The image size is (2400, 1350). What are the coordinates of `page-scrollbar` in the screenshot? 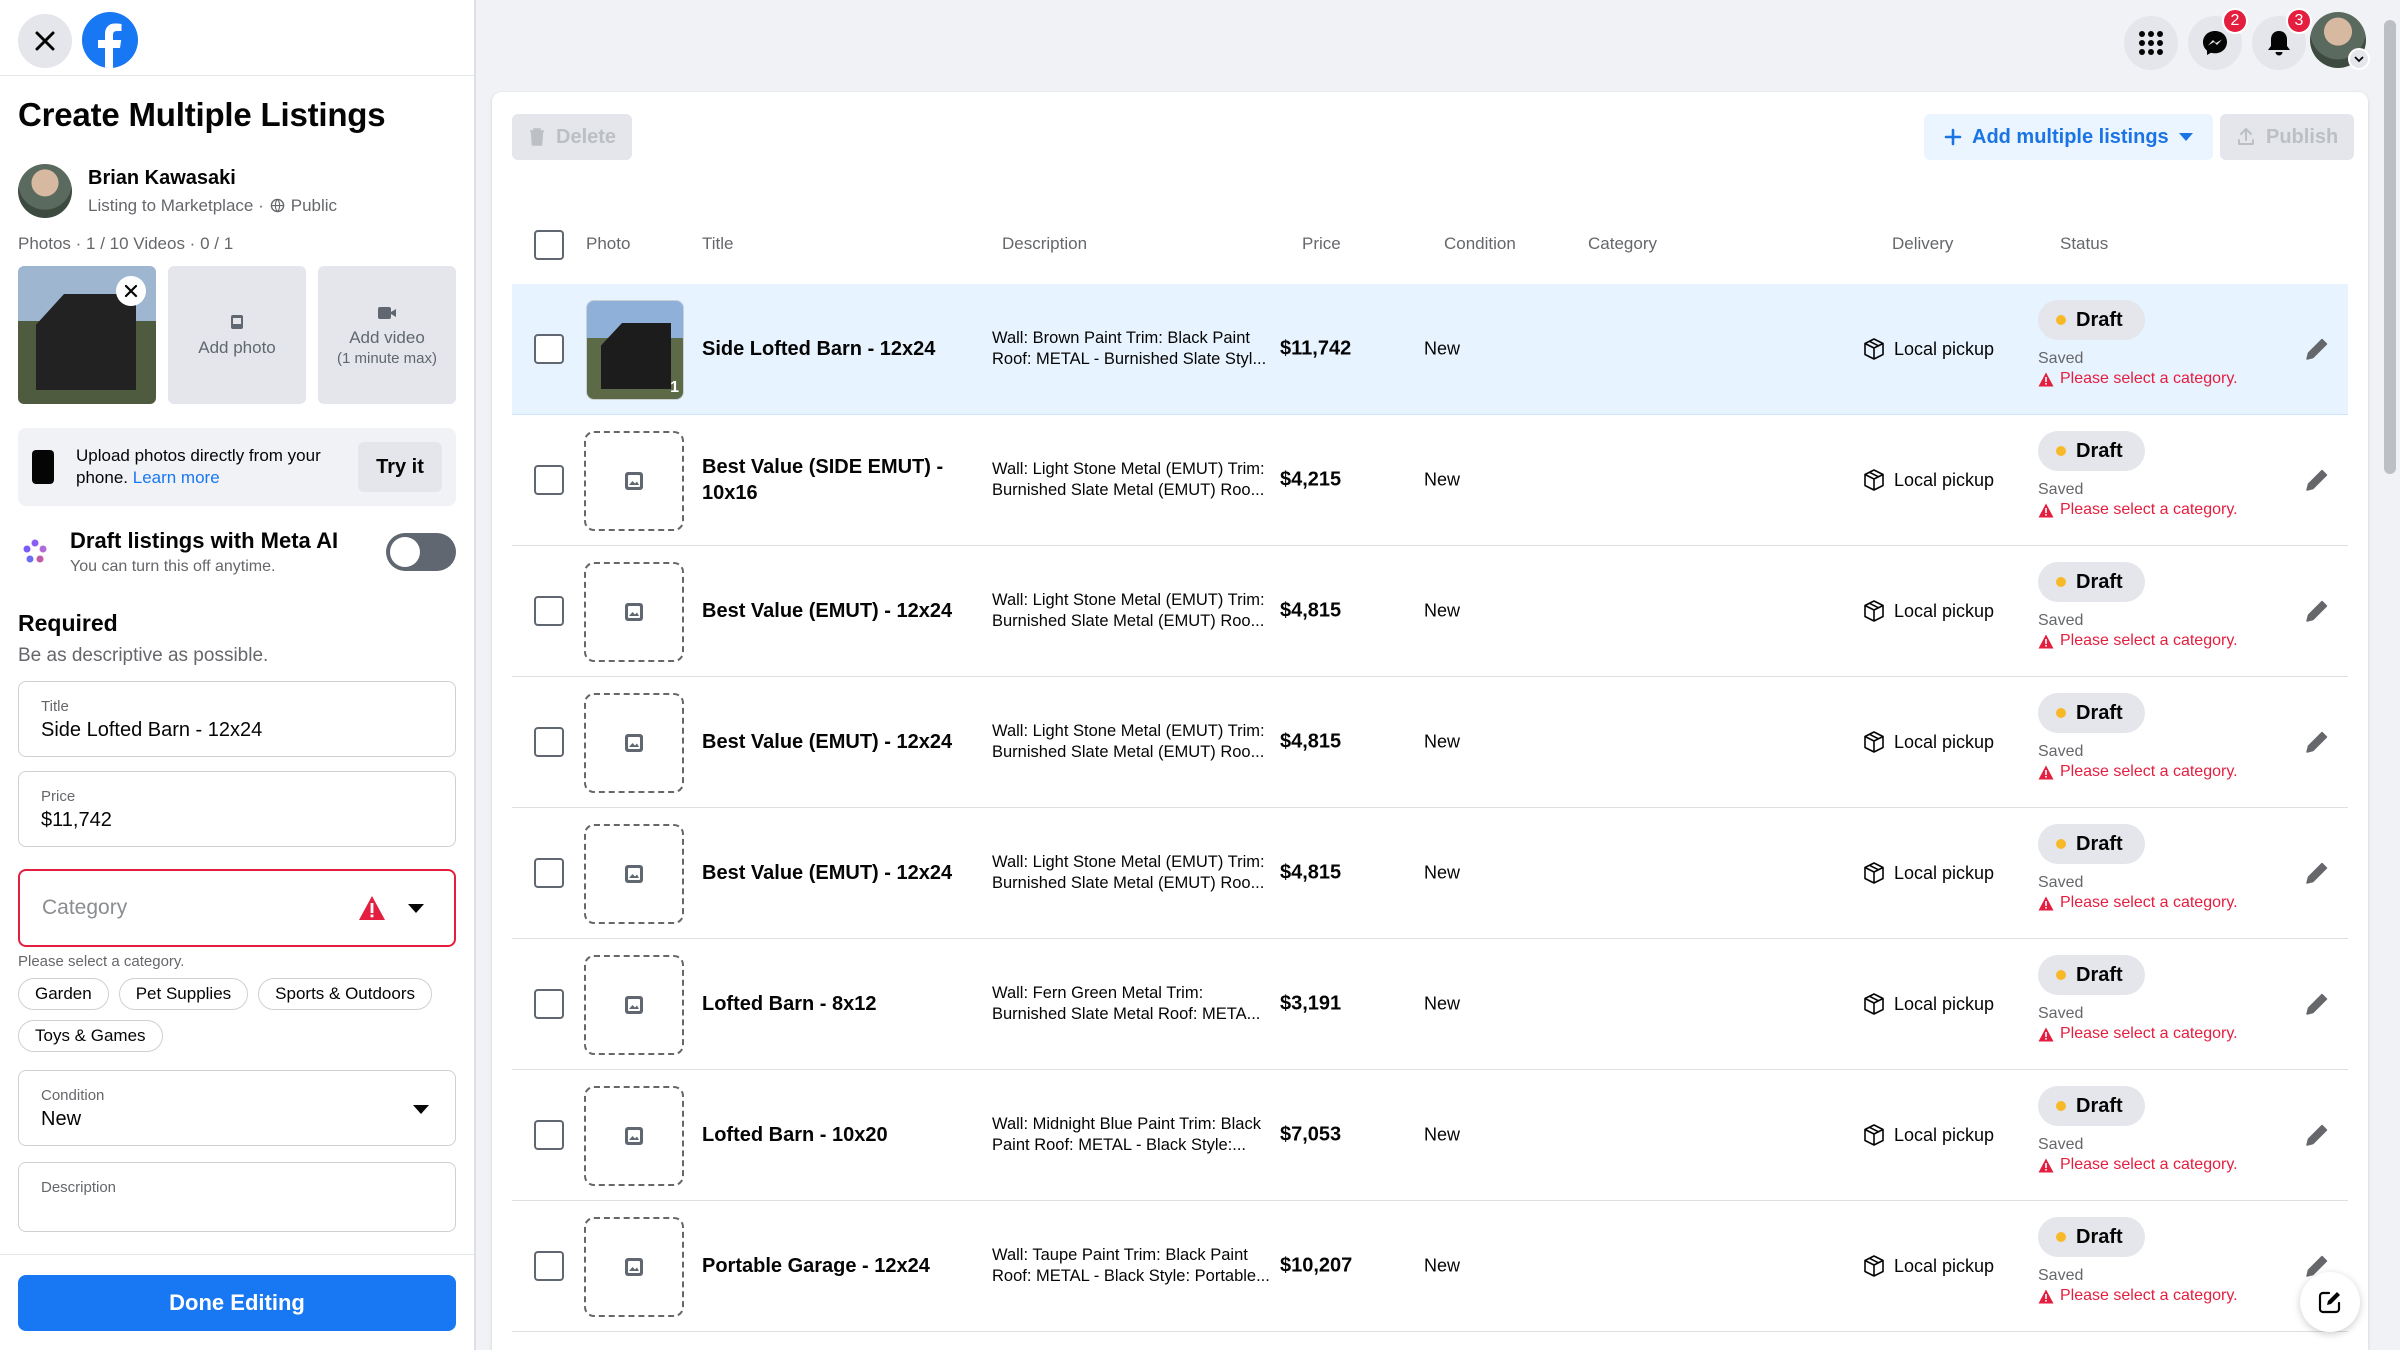 It's located at (2390, 247).